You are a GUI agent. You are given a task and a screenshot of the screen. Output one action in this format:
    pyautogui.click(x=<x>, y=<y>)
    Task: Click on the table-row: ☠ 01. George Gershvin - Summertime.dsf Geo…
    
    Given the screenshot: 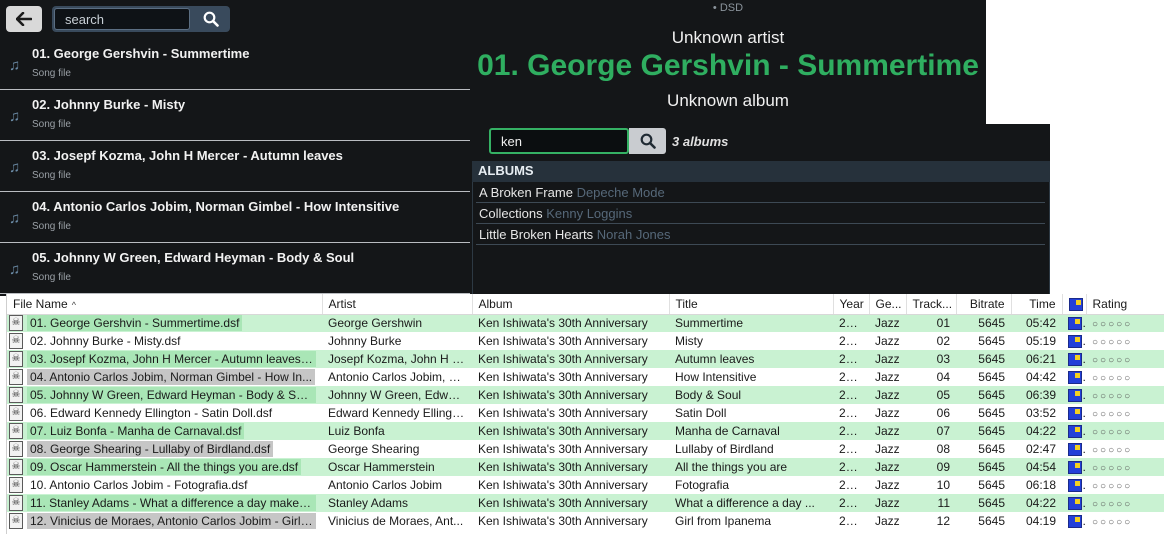 What is the action you would take?
    pyautogui.click(x=585, y=323)
    